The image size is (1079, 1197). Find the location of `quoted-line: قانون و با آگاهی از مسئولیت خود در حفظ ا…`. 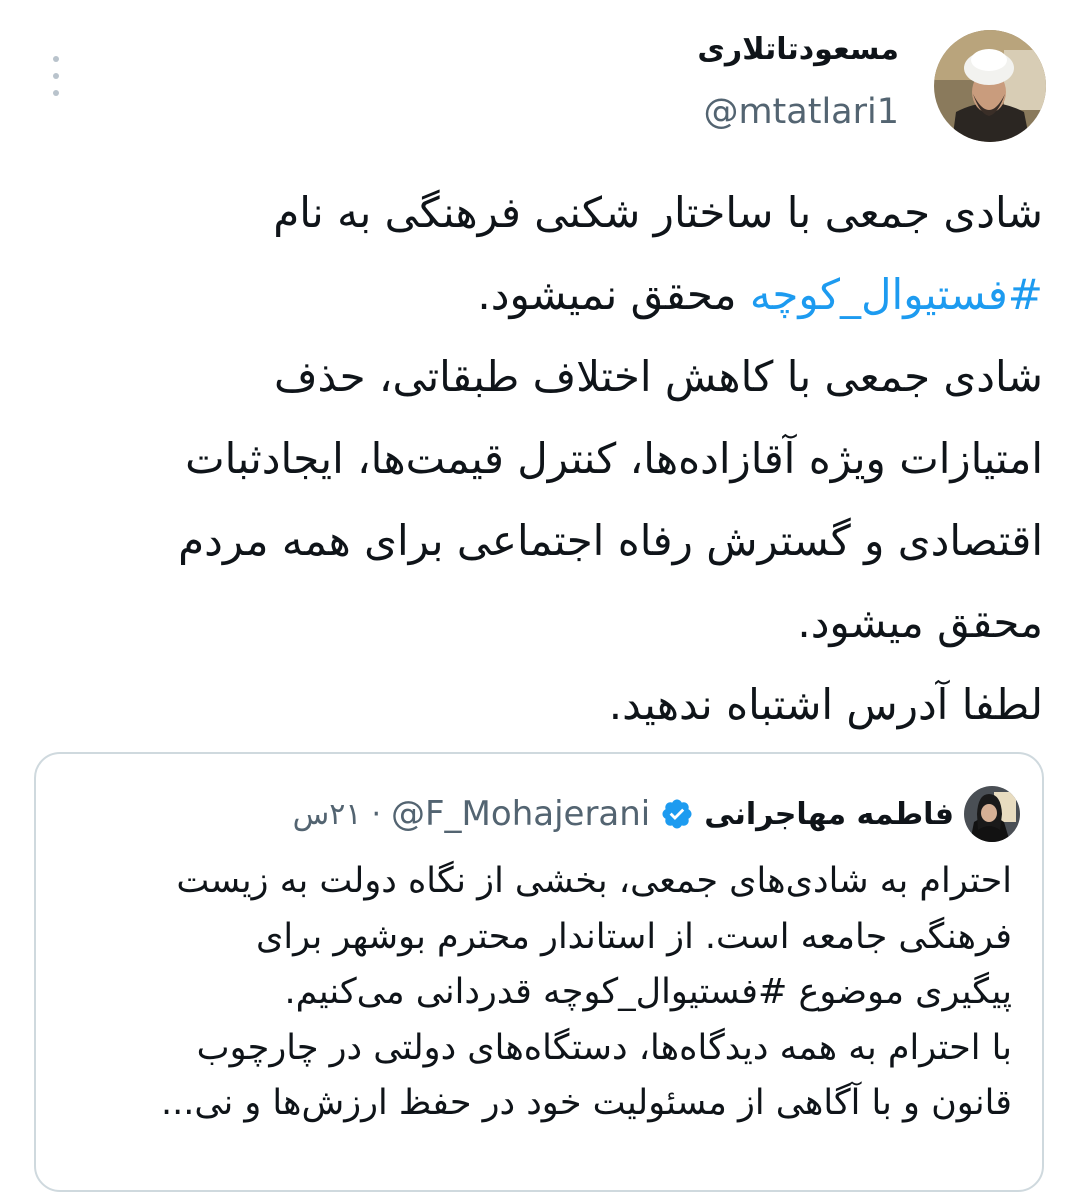

quoted-line: قانون و با آگاهی از مسئولیت خود در حفظ ا… is located at coordinates (586, 1103).